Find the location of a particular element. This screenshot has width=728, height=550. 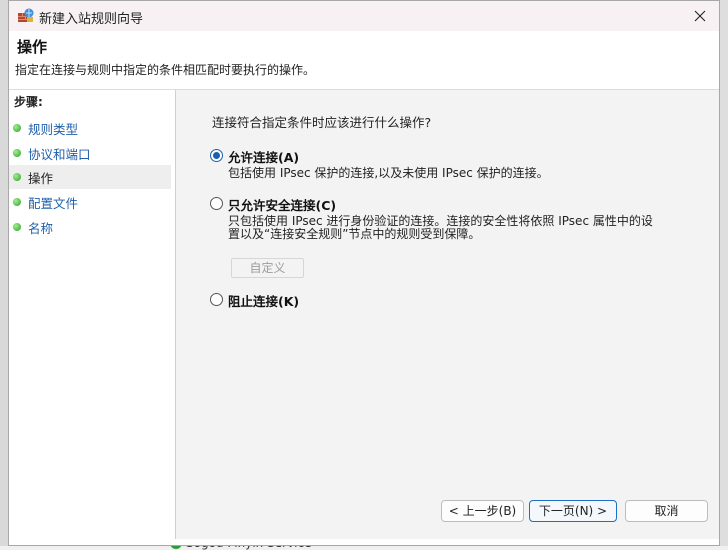

step-label: 协议和端口 is located at coordinates (59, 154).